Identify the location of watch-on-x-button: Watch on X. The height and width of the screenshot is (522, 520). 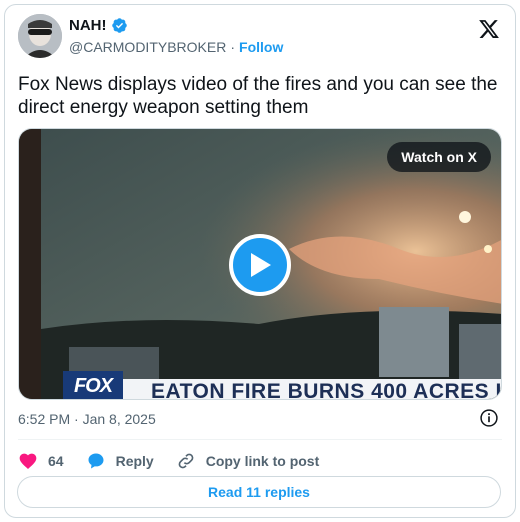
(439, 157).